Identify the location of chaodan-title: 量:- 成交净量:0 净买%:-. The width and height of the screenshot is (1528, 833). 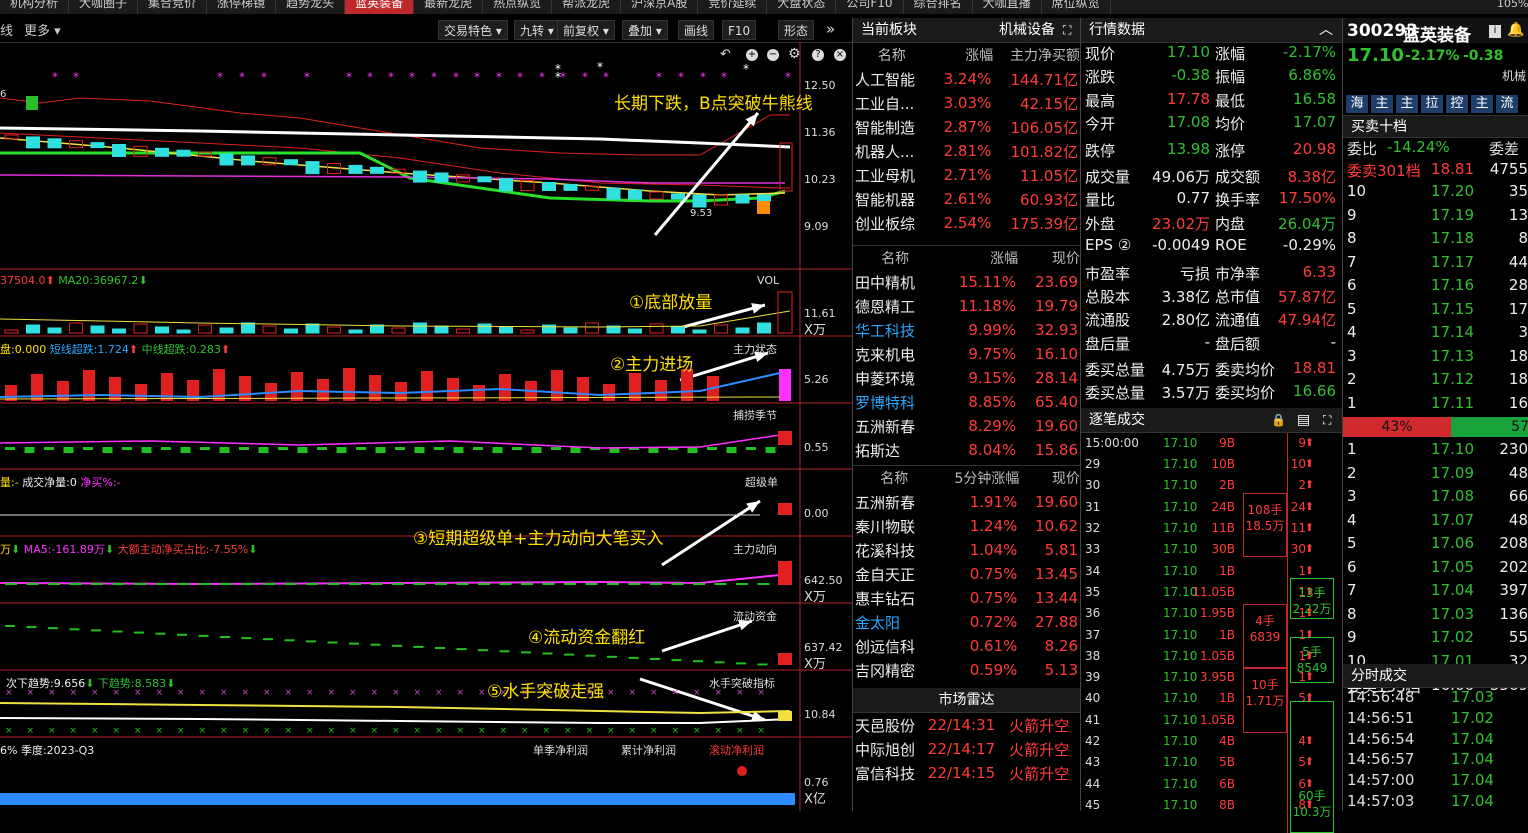
(60, 482).